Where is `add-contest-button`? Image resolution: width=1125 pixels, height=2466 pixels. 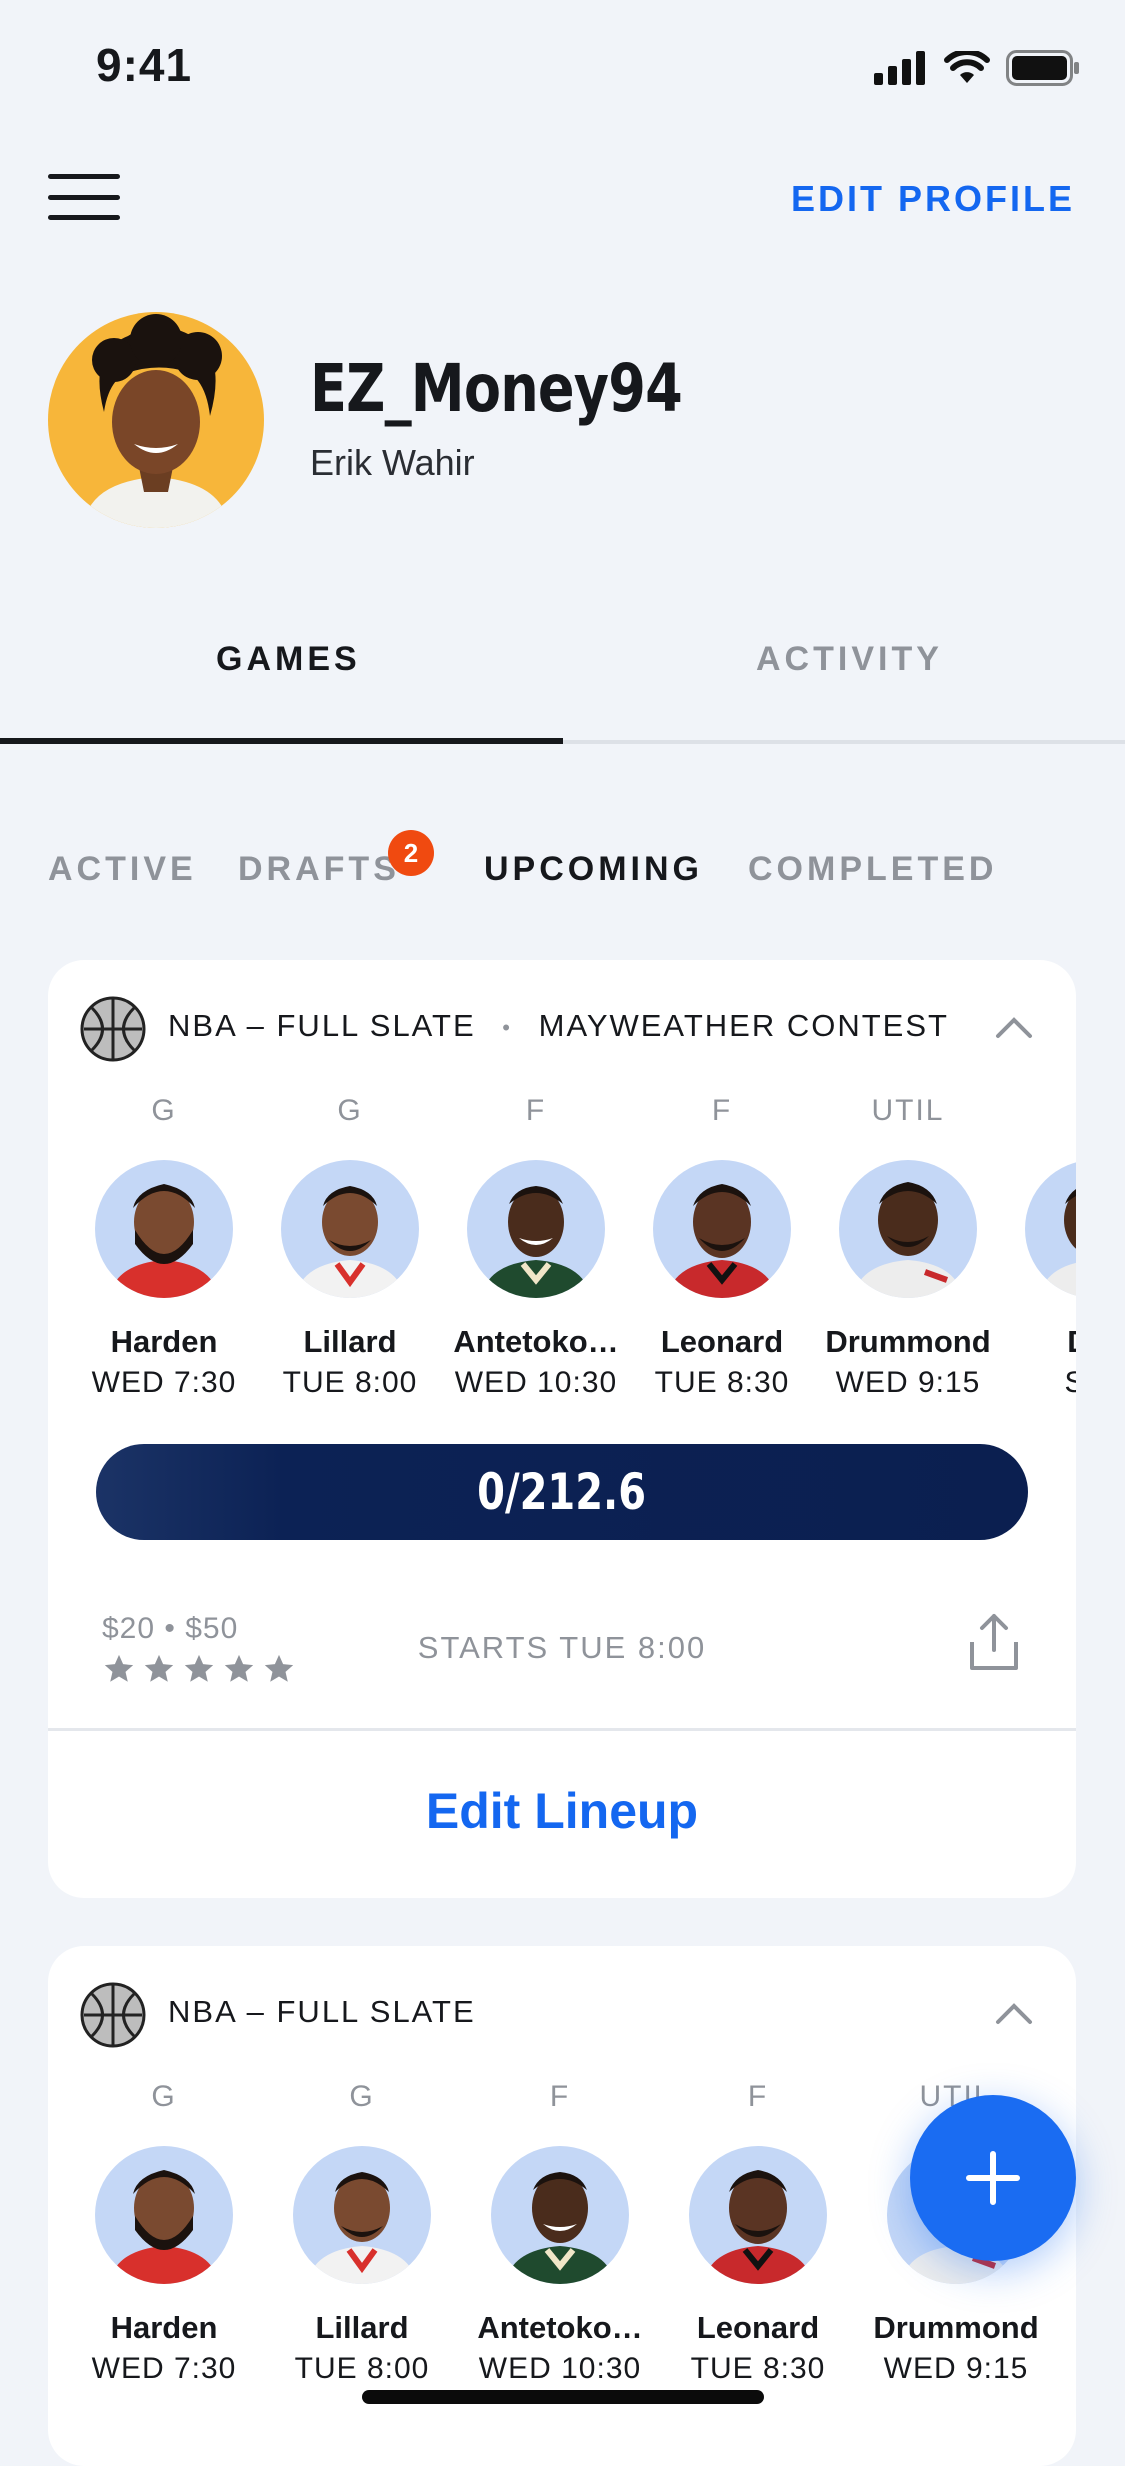
add-contest-button is located at coordinates (993, 2178).